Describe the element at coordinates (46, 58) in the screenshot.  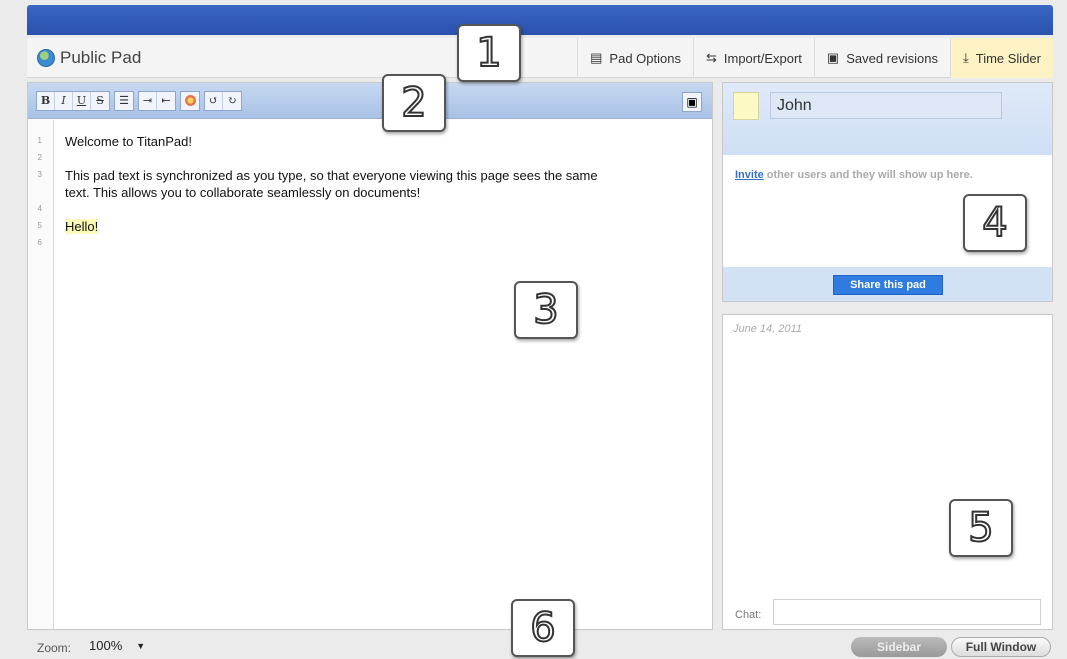
I see `globe-icon` at that location.